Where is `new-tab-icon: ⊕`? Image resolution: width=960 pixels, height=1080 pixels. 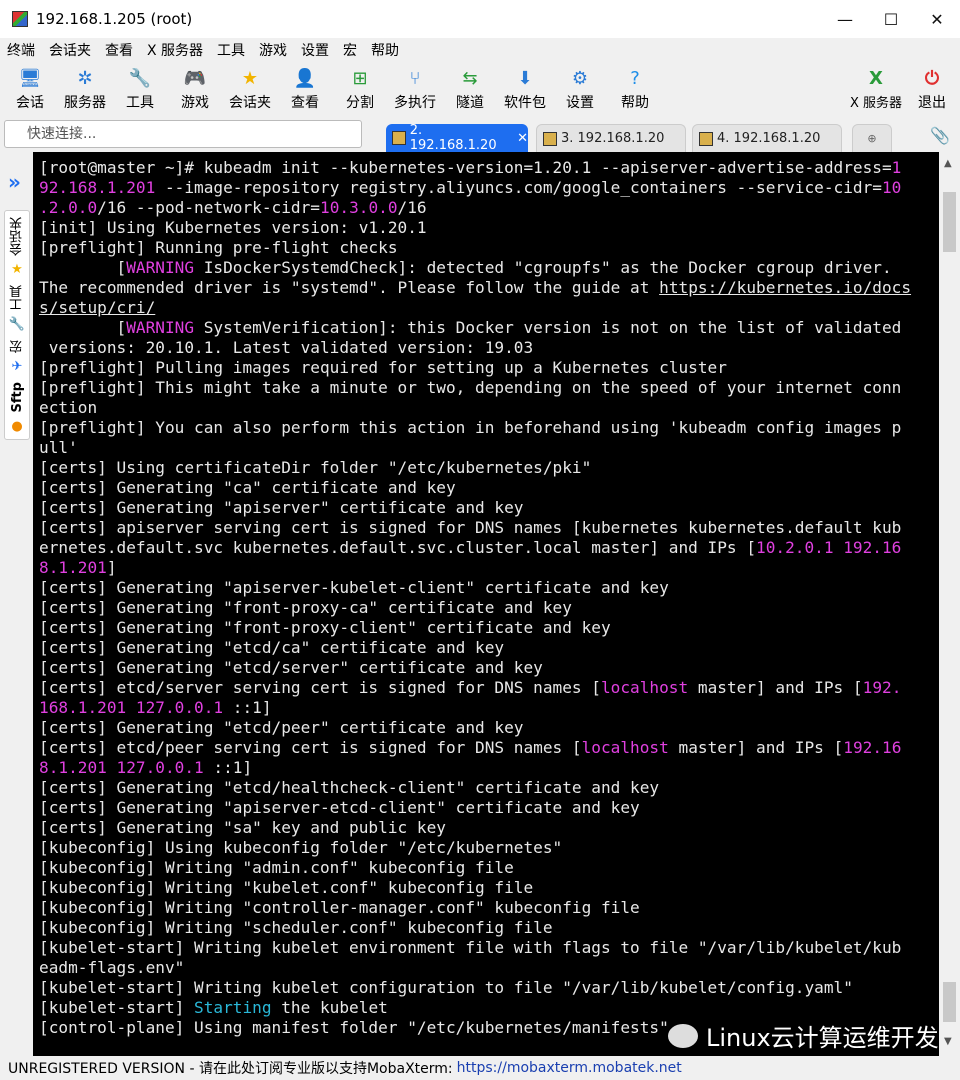 new-tab-icon: ⊕ is located at coordinates (872, 138).